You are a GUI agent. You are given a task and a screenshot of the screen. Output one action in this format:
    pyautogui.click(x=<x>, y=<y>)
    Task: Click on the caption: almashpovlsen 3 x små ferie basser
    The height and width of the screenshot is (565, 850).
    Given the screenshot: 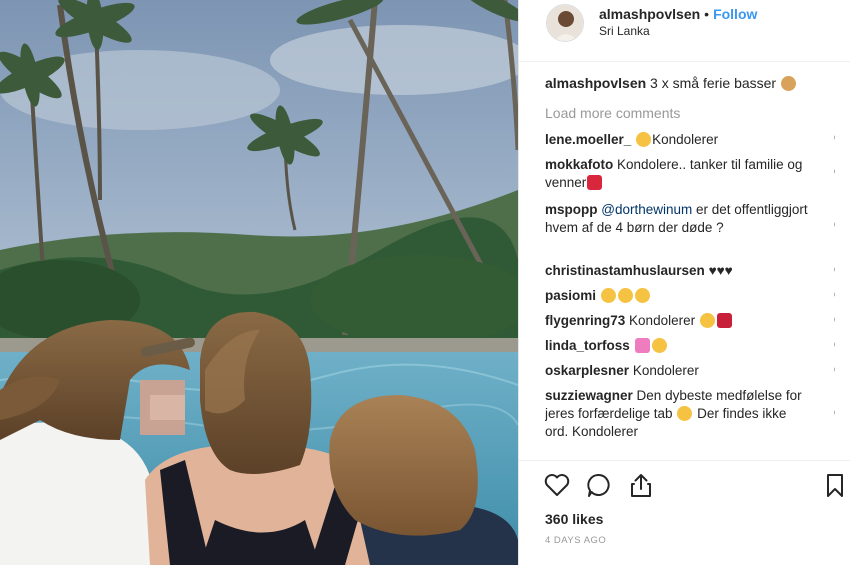 What is the action you would take?
    pyautogui.click(x=671, y=83)
    